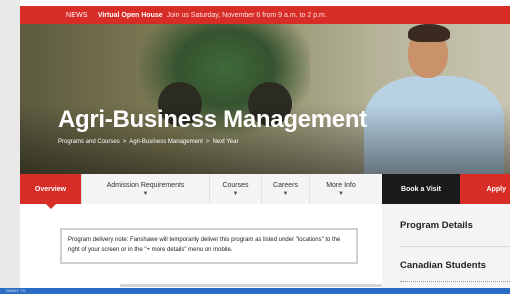  Describe the element at coordinates (10, 147) in the screenshot. I see `window-edge` at that location.